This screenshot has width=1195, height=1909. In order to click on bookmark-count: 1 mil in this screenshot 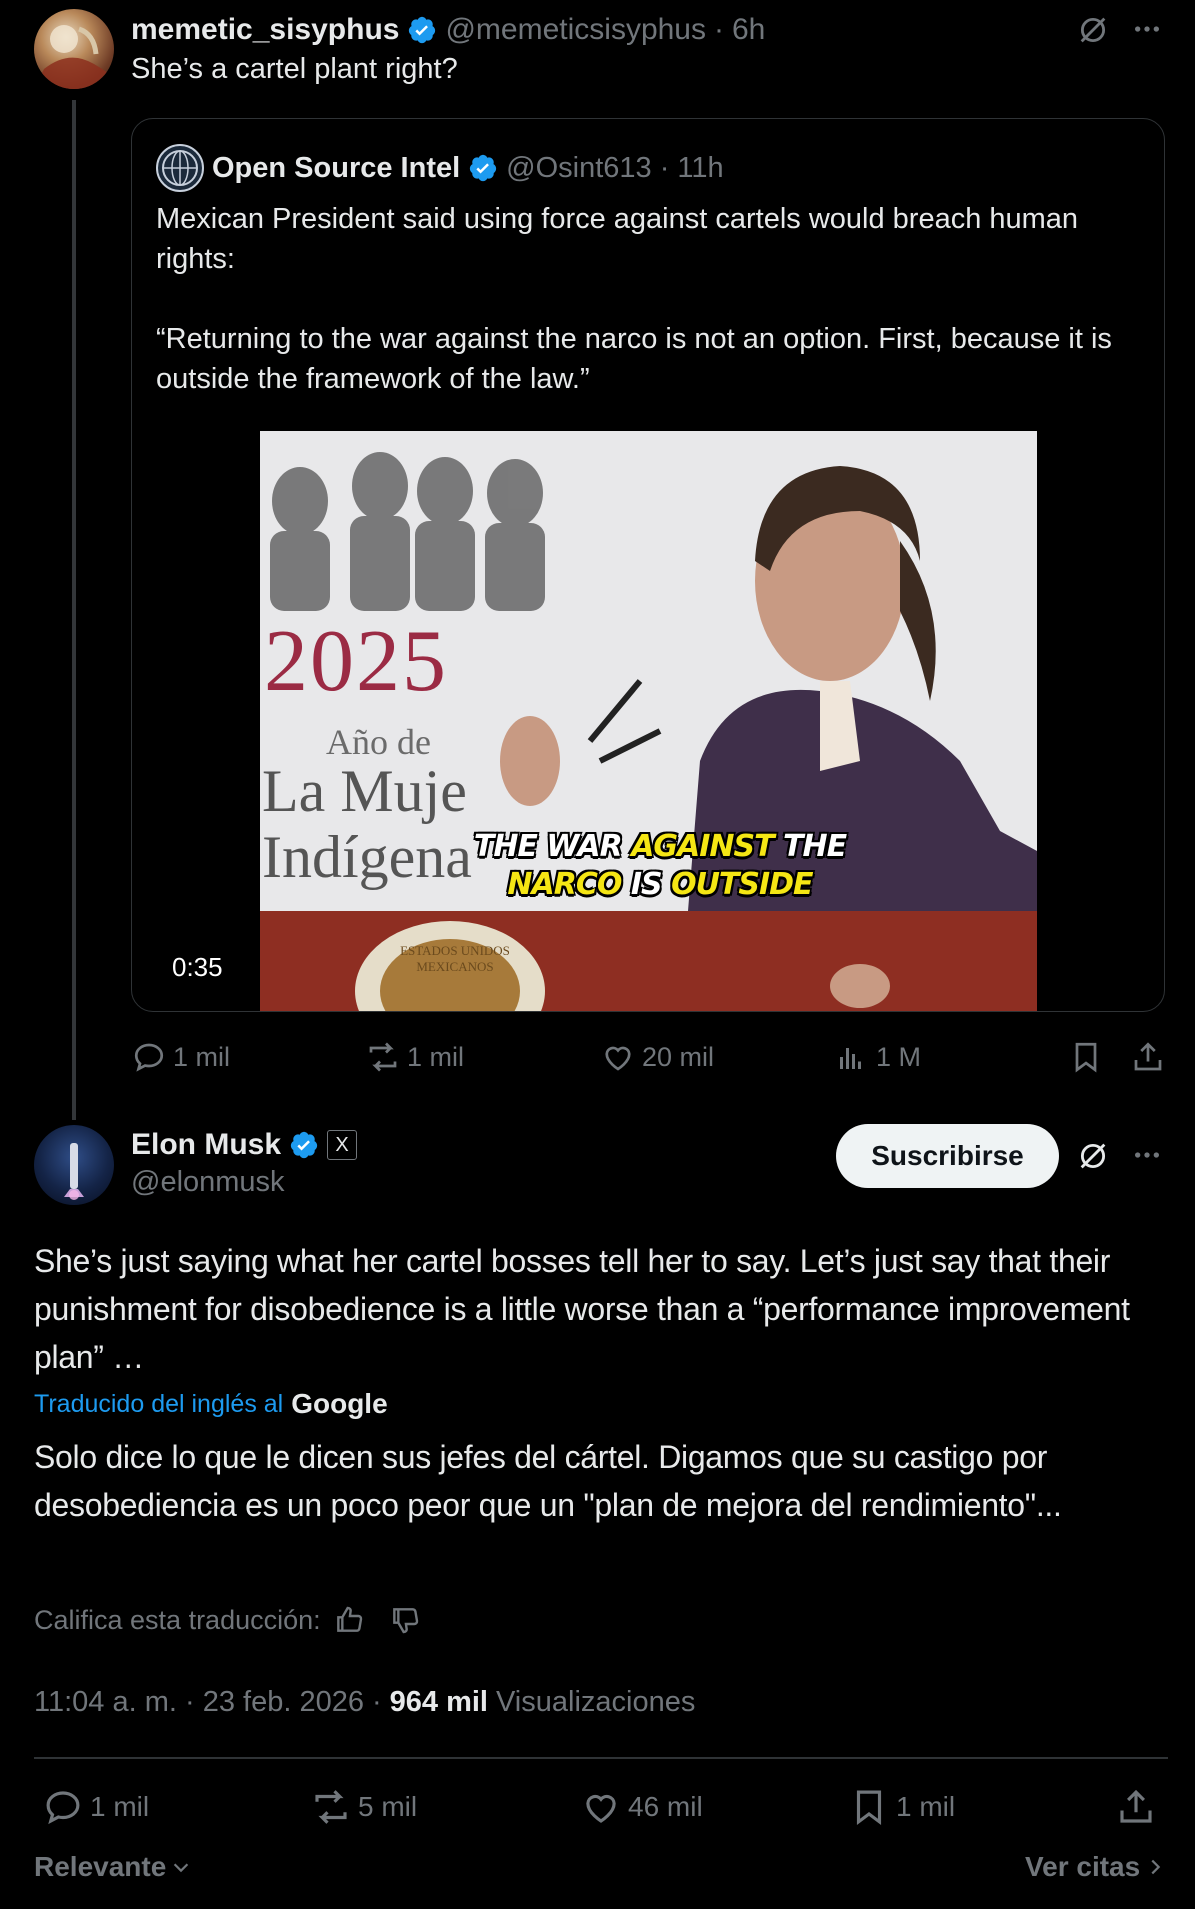, I will do `click(926, 1806)`.